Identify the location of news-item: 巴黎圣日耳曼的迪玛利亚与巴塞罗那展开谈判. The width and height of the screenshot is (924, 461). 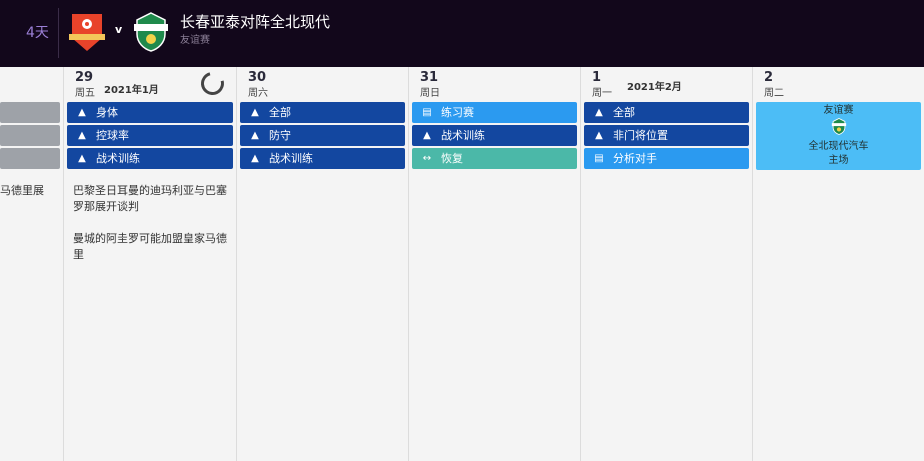
(150, 199).